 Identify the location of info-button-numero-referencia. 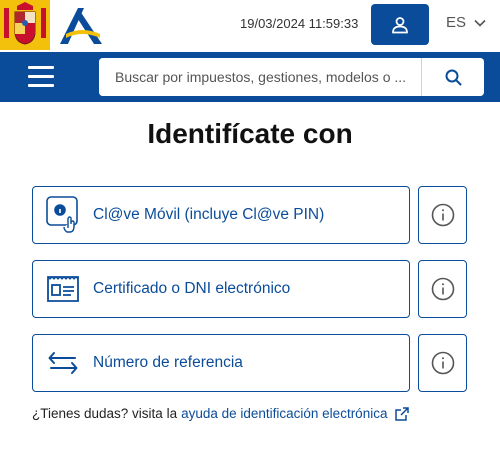
(442, 363).